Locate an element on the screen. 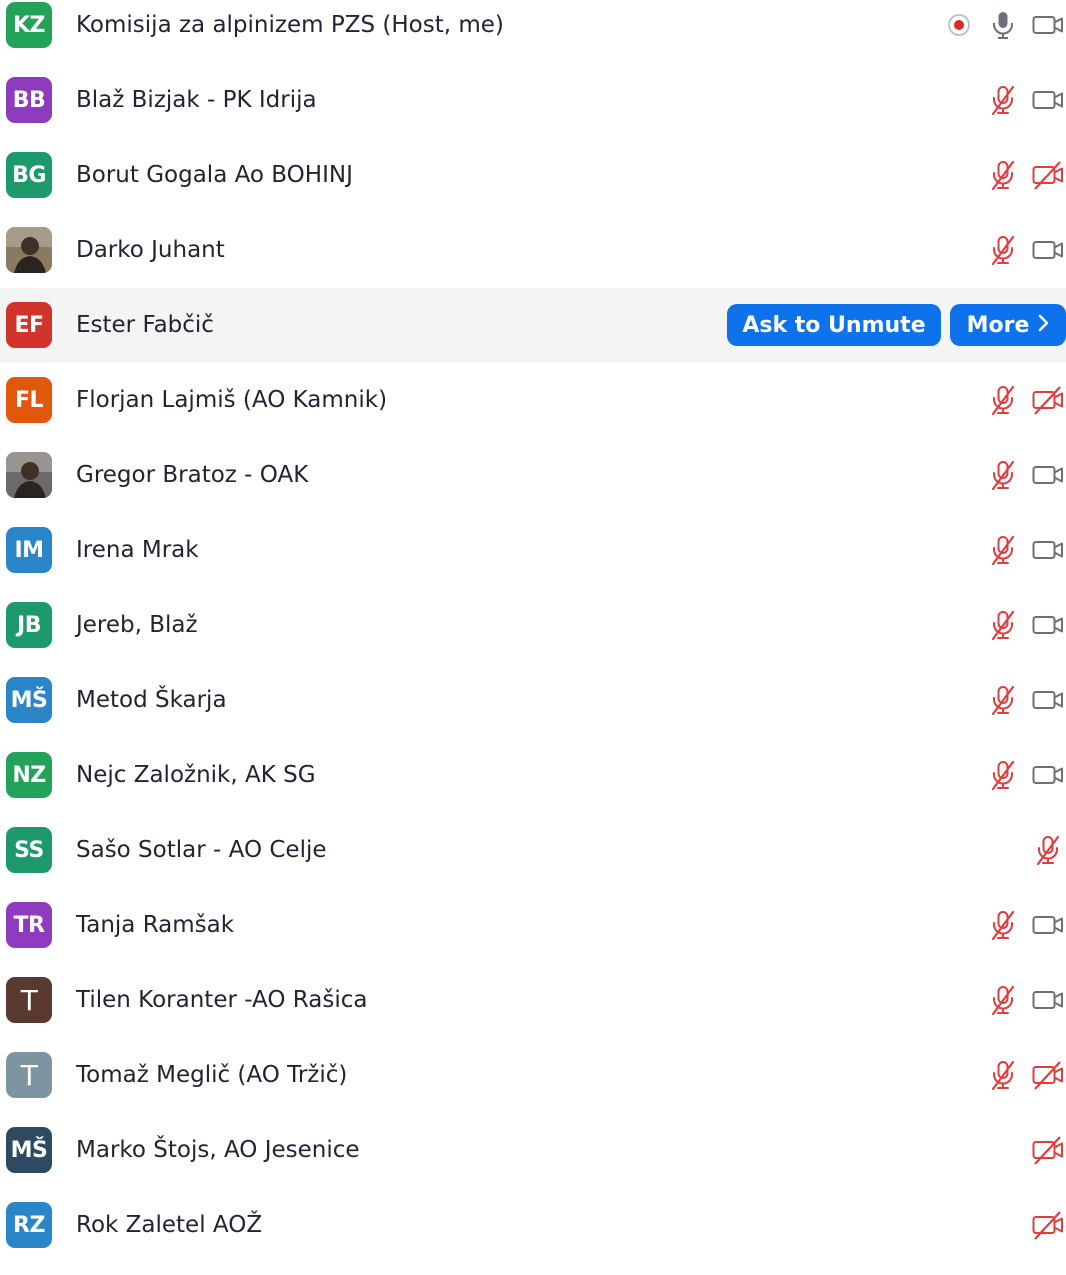 Image resolution: width=1066 pixels, height=1275 pixels. avatar-initials: KZ is located at coordinates (29, 25).